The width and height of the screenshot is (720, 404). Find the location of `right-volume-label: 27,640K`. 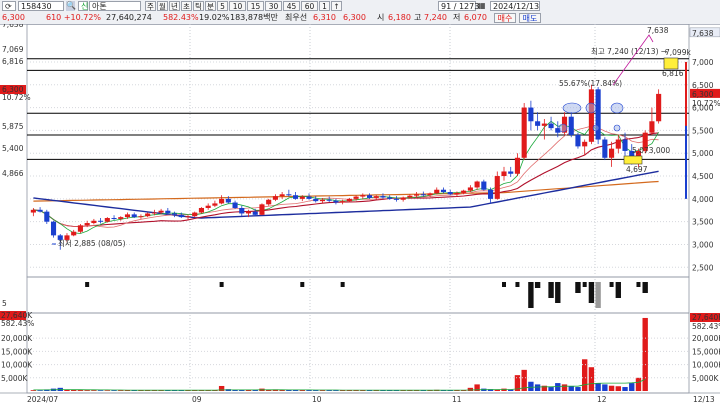

right-volume-label: 27,640K is located at coordinates (706, 317).